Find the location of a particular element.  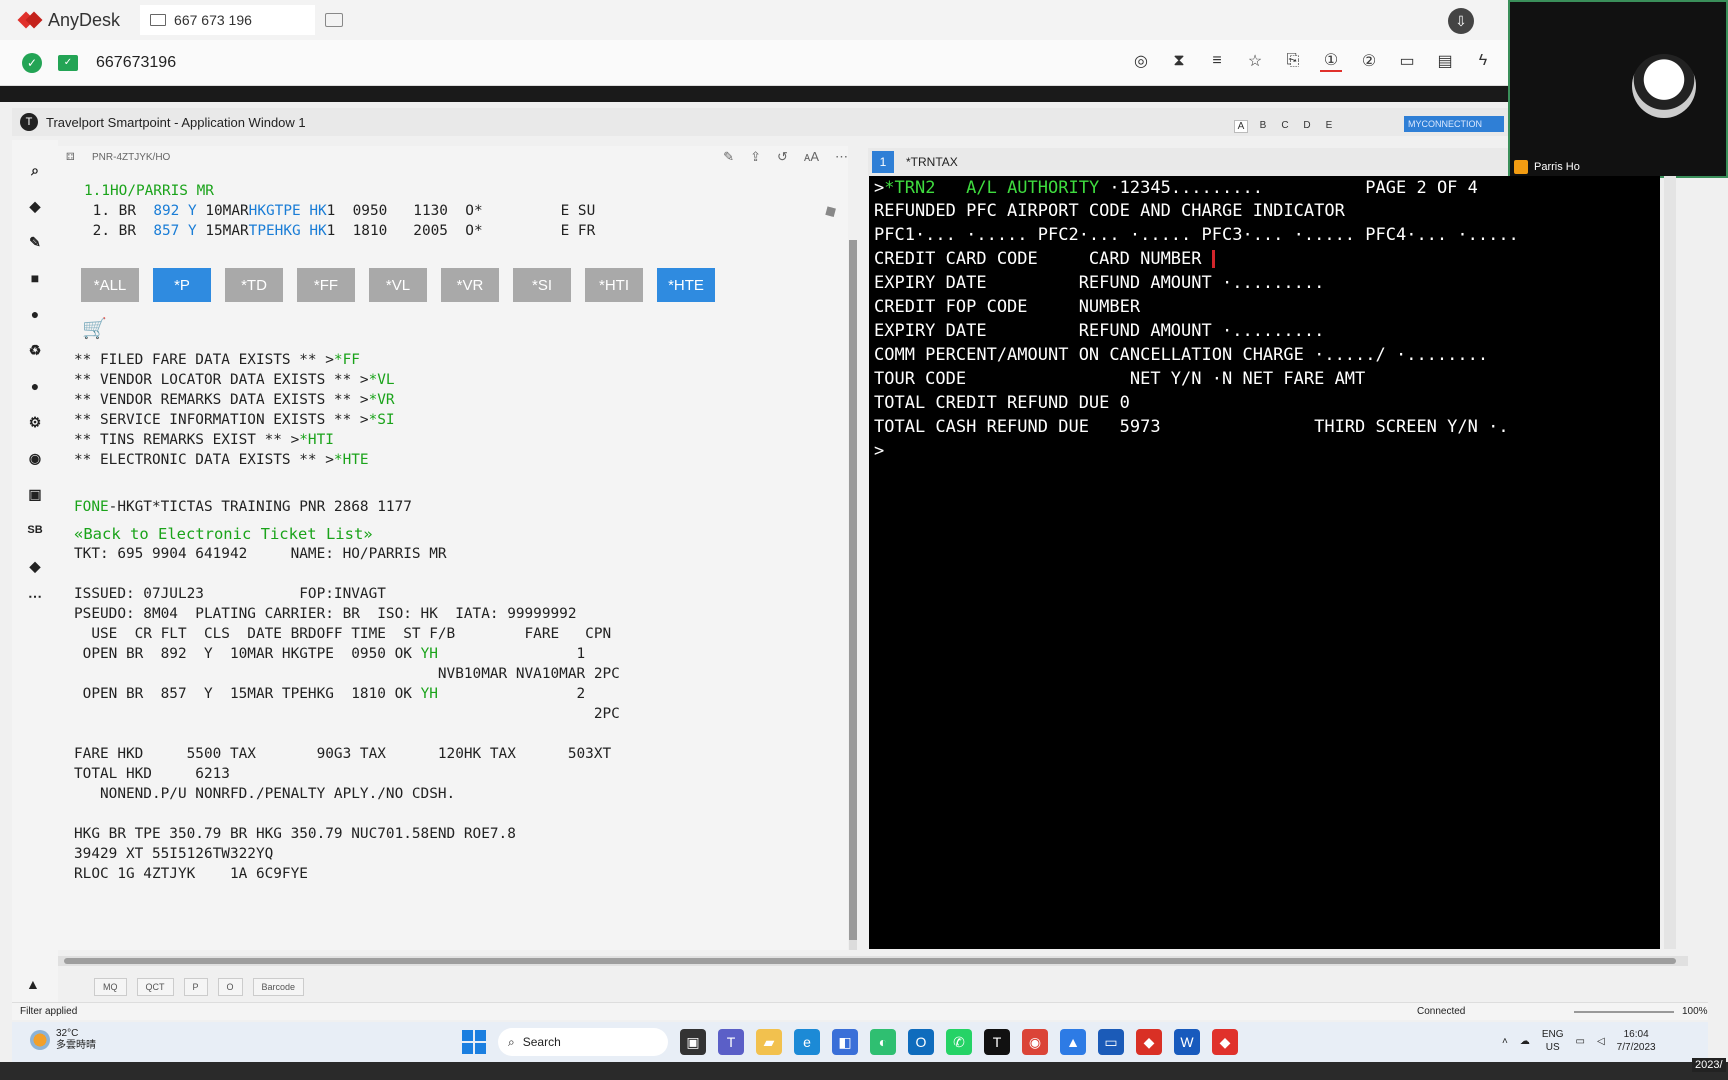

language-indicator: ENG US is located at coordinates (1553, 1041).